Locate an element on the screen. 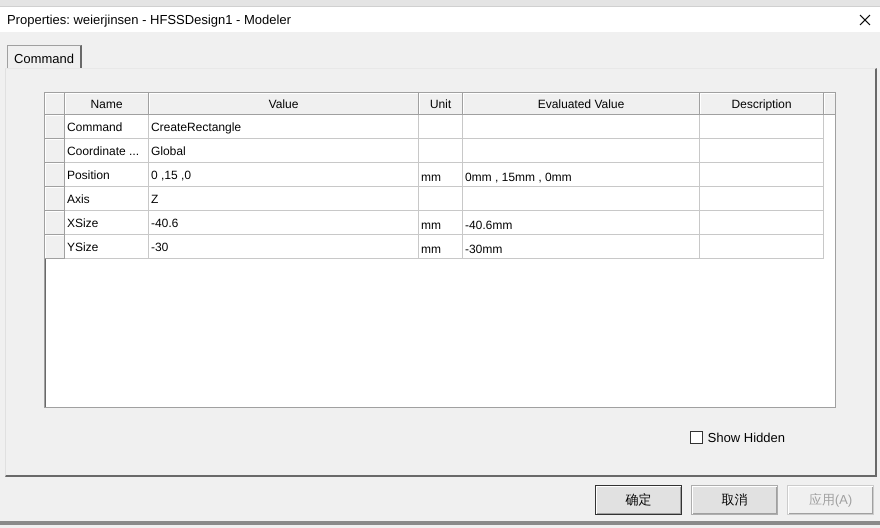  column-header: Evaluated Value is located at coordinates (581, 104).